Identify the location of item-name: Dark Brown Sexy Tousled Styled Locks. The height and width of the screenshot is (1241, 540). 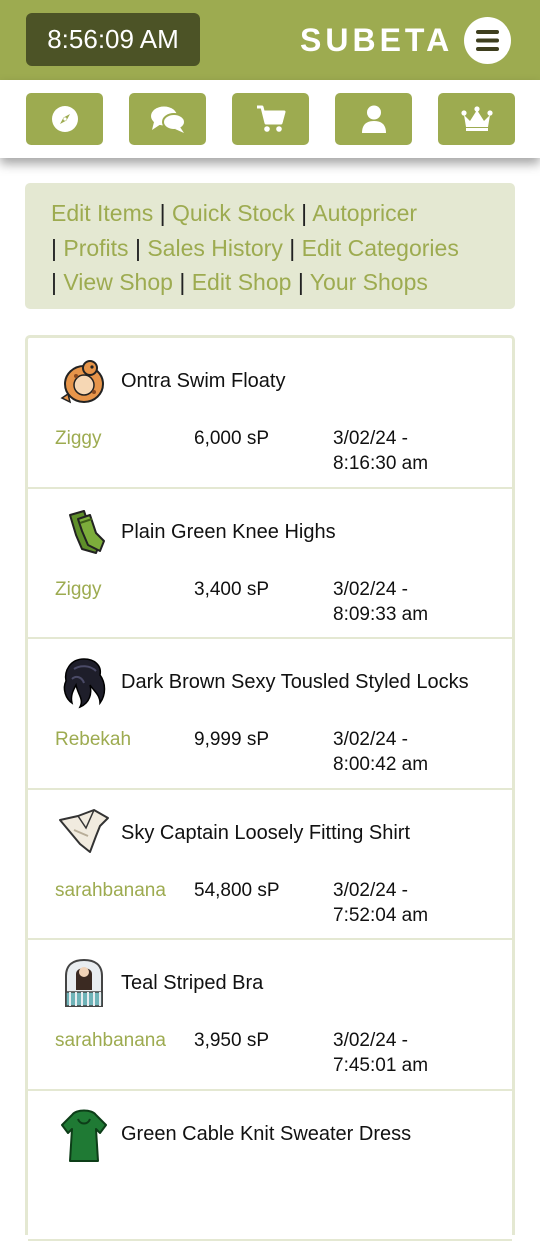
(295, 682).